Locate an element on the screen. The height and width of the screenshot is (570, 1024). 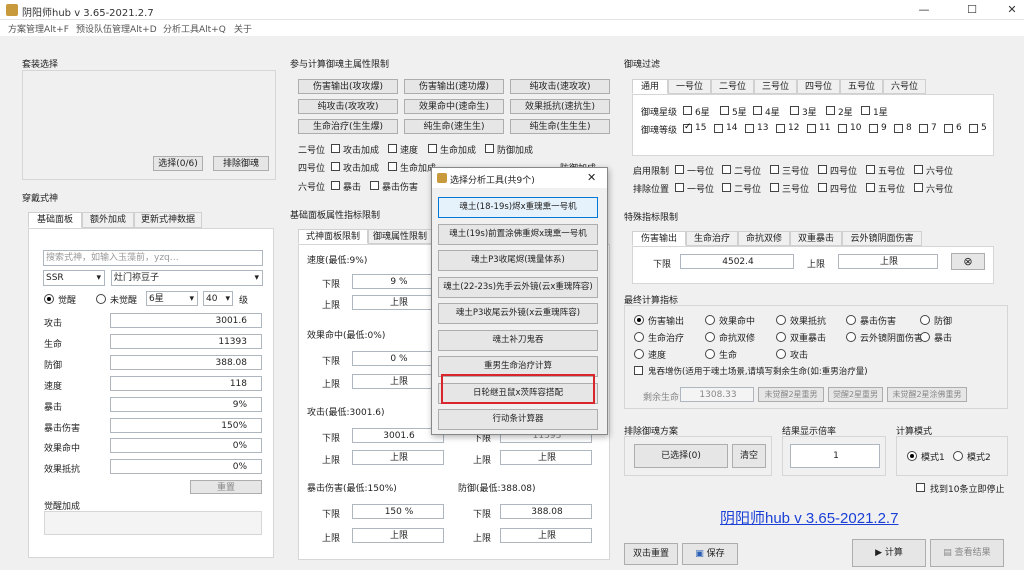
maximize-button: ☐ is located at coordinates (972, 10).